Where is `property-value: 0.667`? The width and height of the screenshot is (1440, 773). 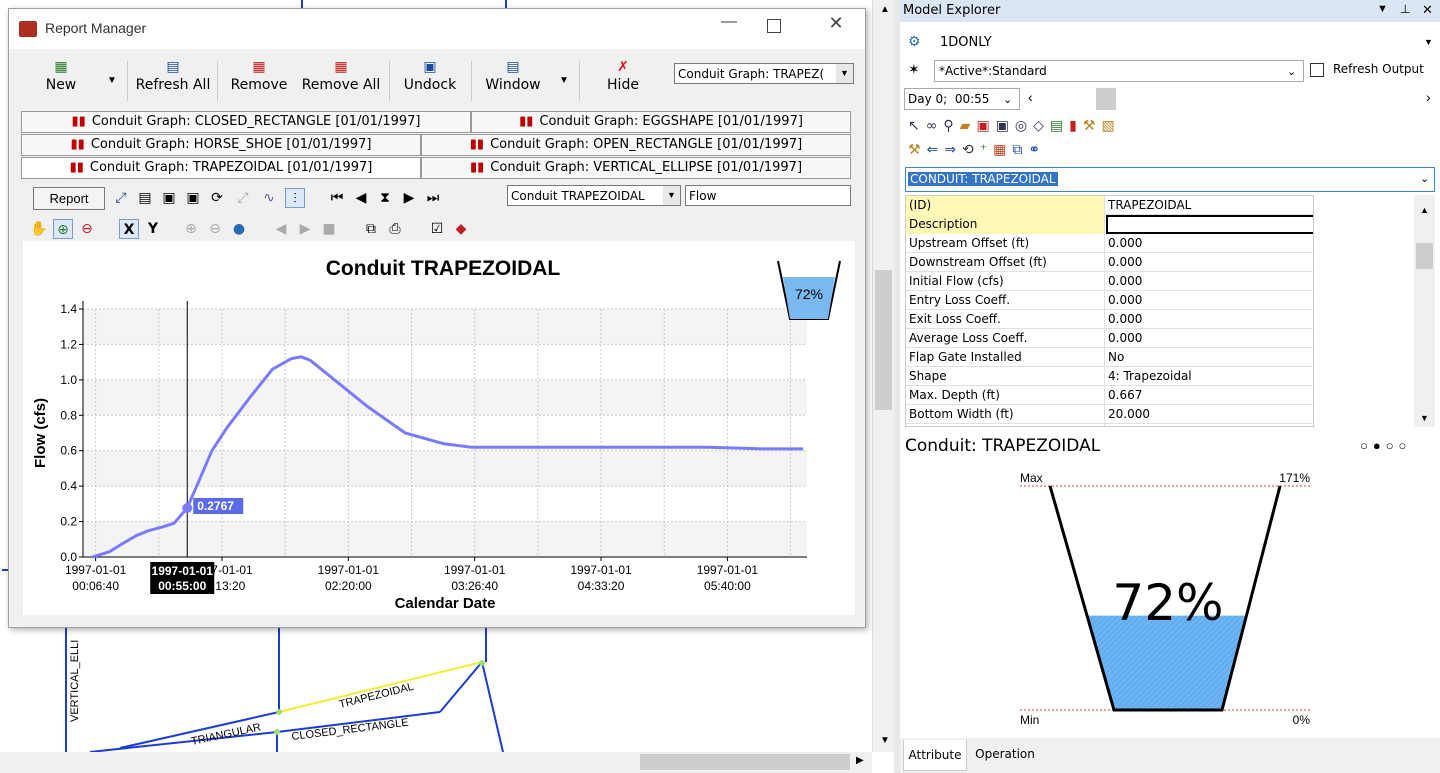 property-value: 0.667 is located at coordinates (1209, 395).